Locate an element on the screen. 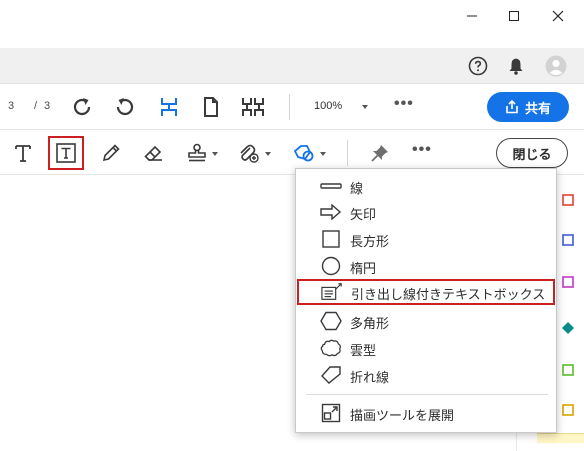 The image size is (584, 451). maximize-icon is located at coordinates (514, 16).